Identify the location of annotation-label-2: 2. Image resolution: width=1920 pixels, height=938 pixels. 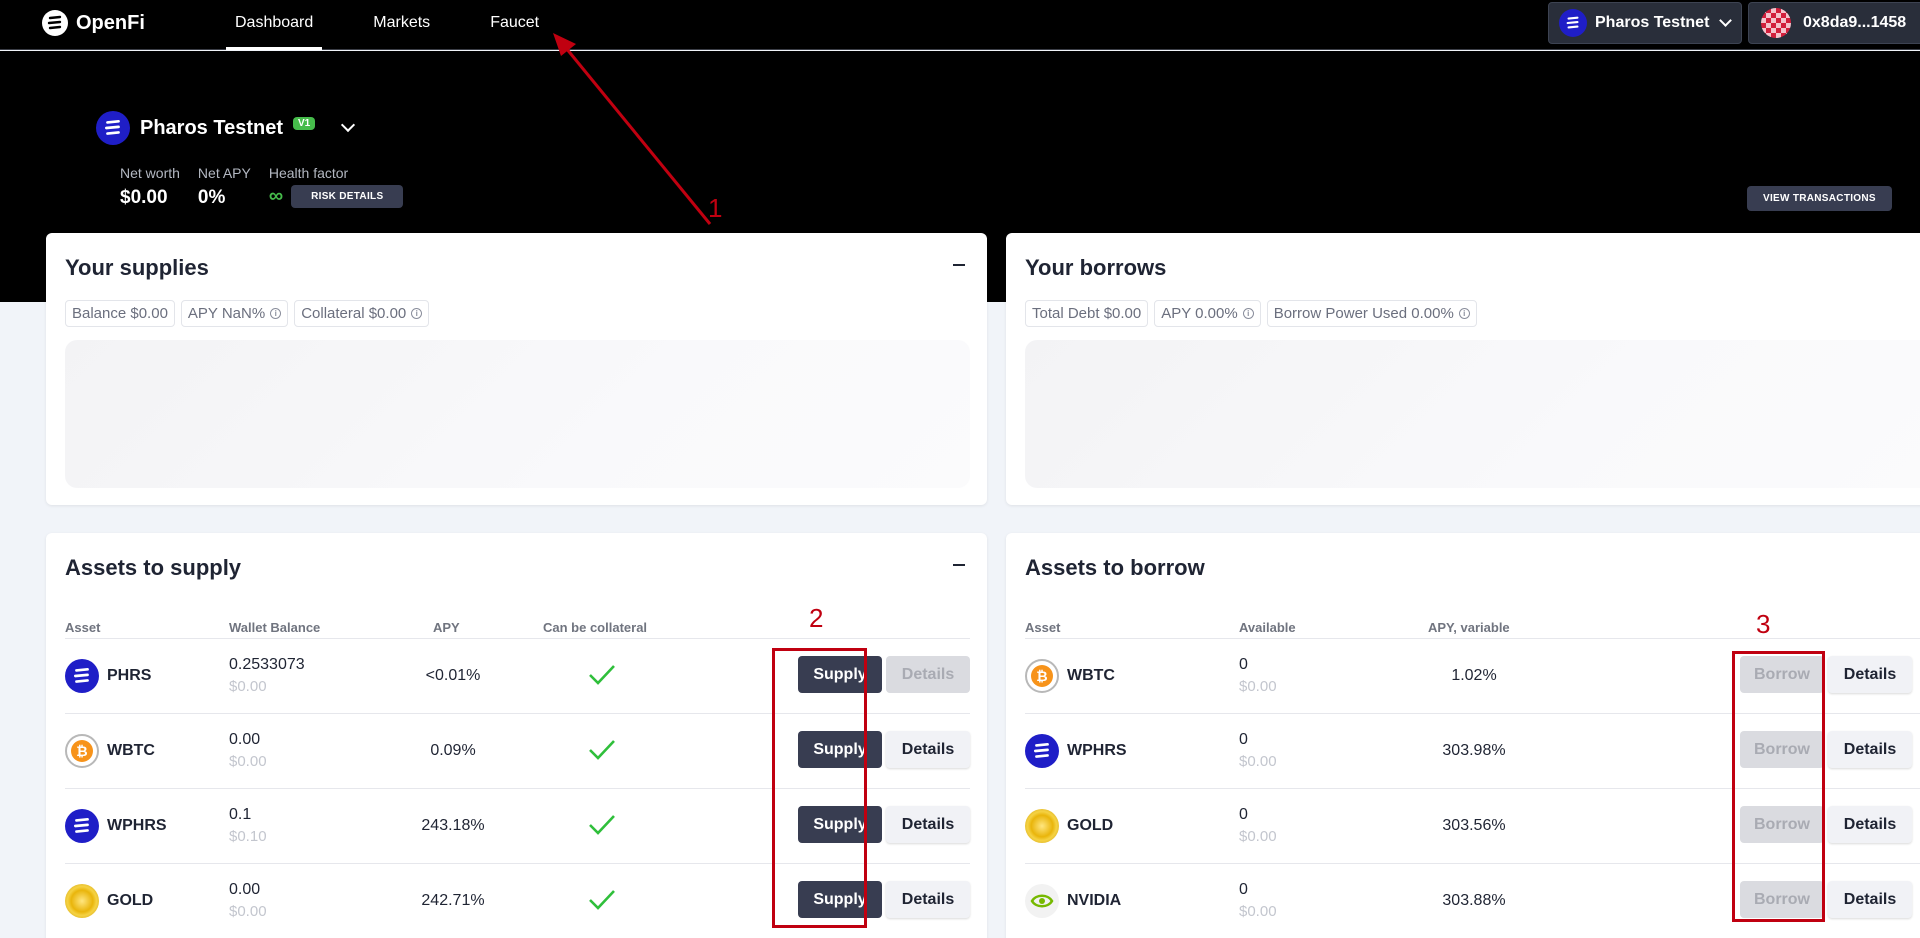
(816, 618).